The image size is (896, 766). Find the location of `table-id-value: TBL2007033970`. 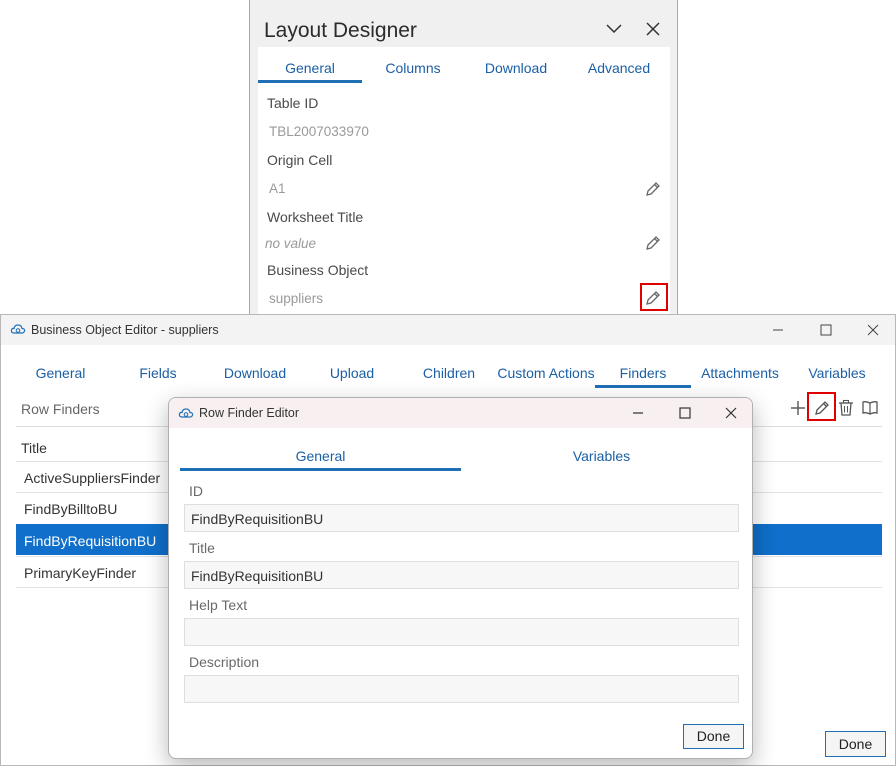

table-id-value: TBL2007033970 is located at coordinates (319, 131).